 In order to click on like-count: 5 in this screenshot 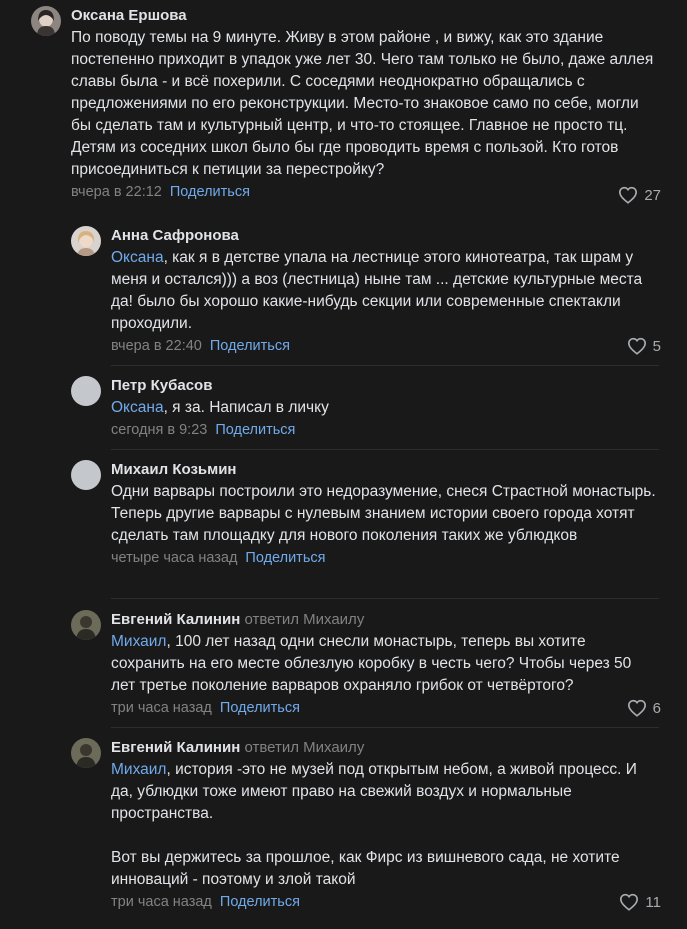, I will do `click(656, 346)`.